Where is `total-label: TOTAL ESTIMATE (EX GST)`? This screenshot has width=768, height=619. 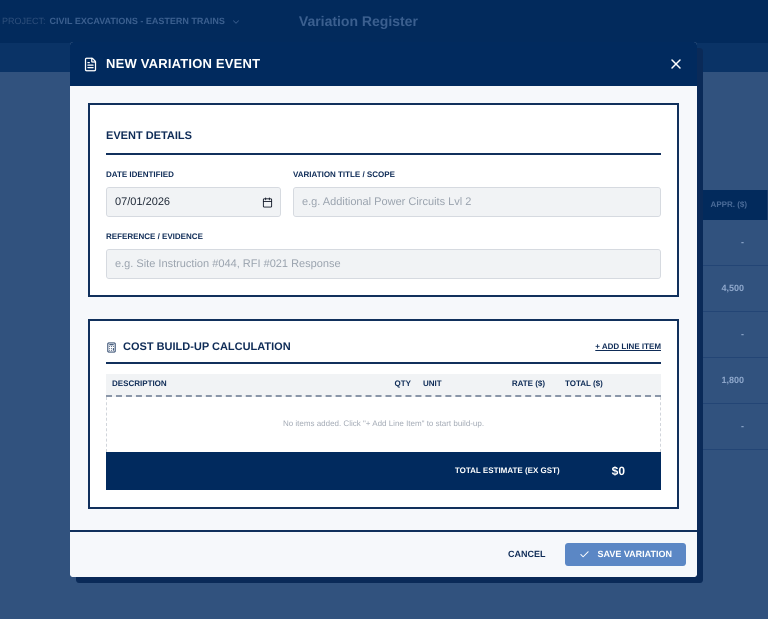 total-label: TOTAL ESTIMATE (EX GST) is located at coordinates (507, 470).